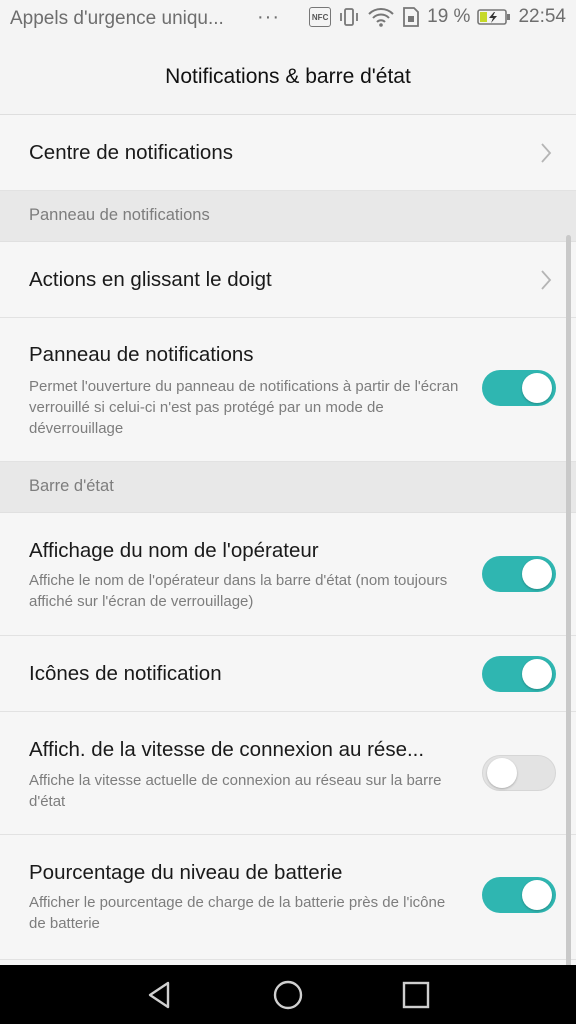 This screenshot has width=576, height=1024. I want to click on page-title: Notifications & barre d'état, so click(288, 76).